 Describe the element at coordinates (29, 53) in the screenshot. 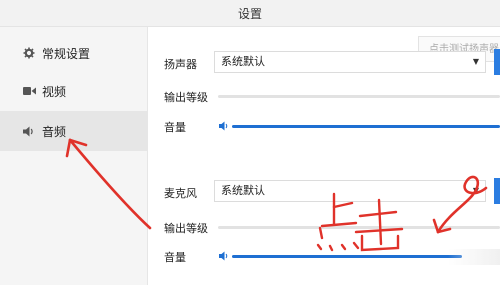

I see `gear-icon` at that location.